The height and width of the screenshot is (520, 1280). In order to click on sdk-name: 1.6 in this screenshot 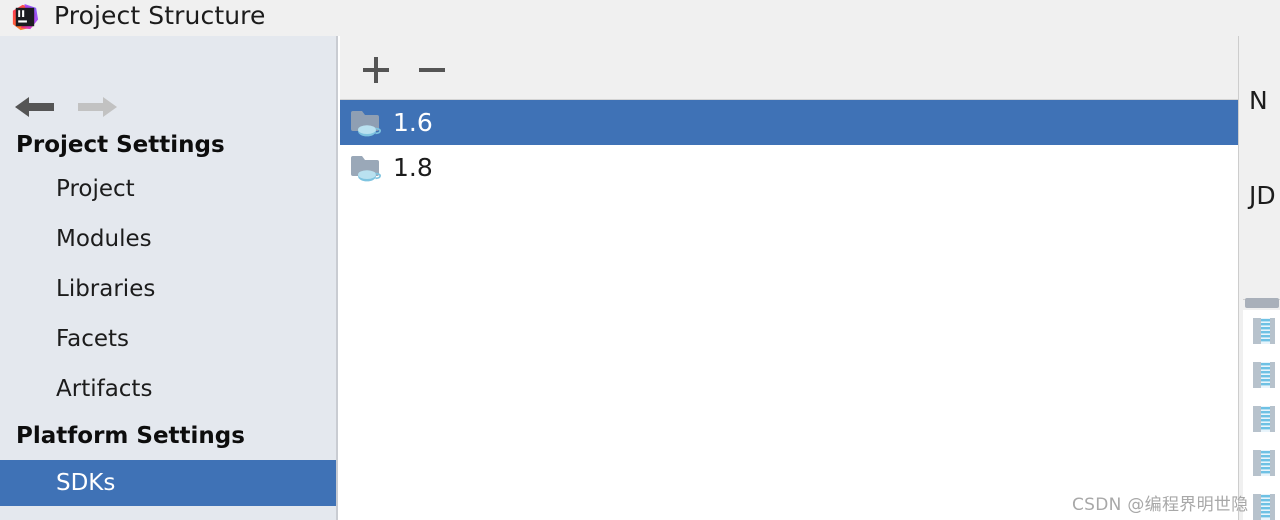, I will do `click(413, 122)`.